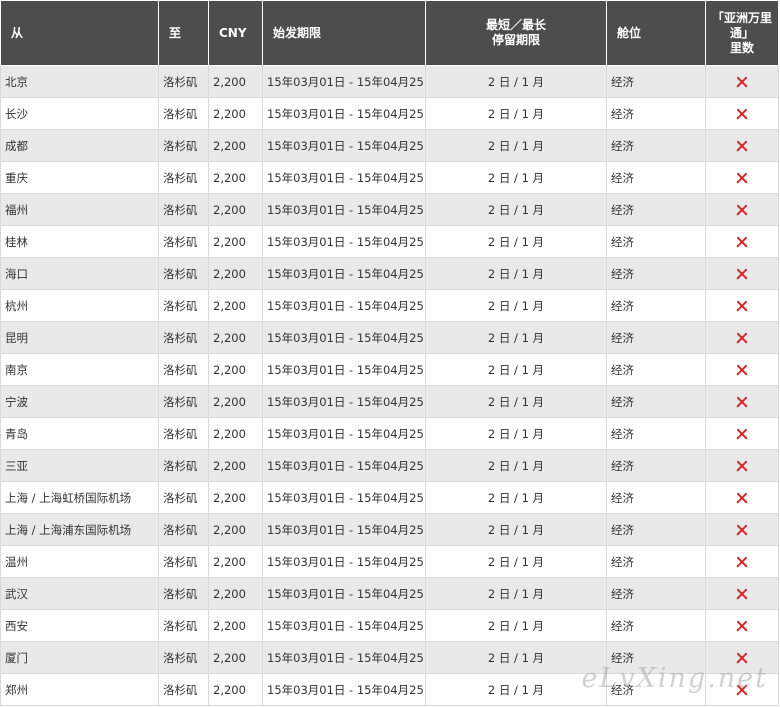 The image size is (780, 708). What do you see at coordinates (516, 33) in the screenshot?
I see `header-stay: 最短／最长 停留期限` at bounding box center [516, 33].